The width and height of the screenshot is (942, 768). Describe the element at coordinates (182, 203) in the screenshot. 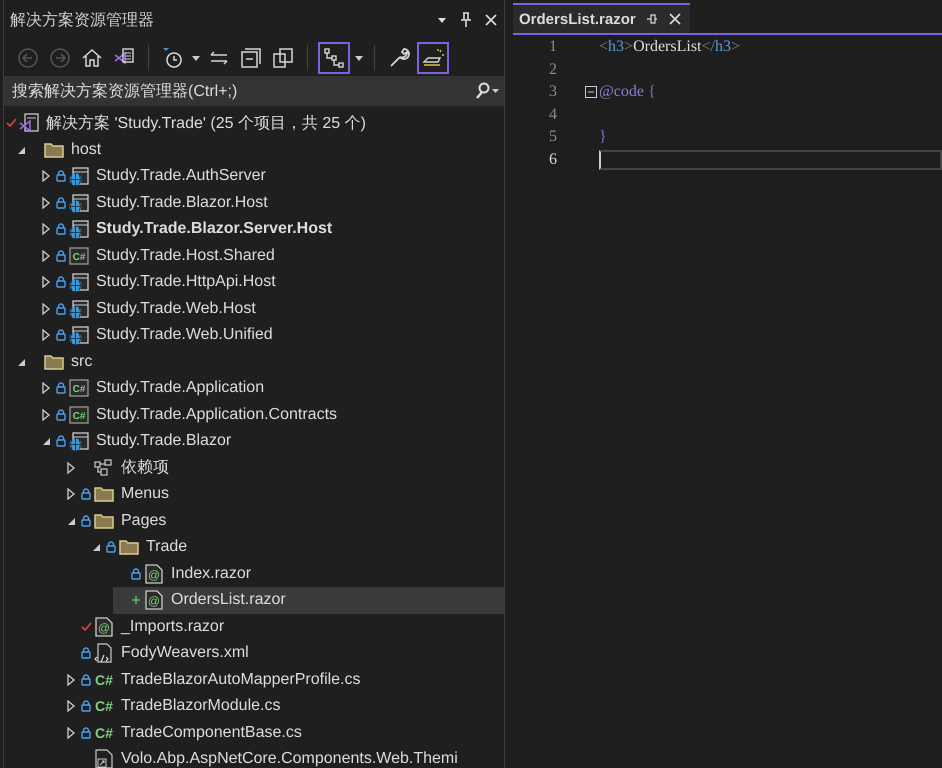

I see `item-label: Study.Trade.Blazor.Host` at that location.